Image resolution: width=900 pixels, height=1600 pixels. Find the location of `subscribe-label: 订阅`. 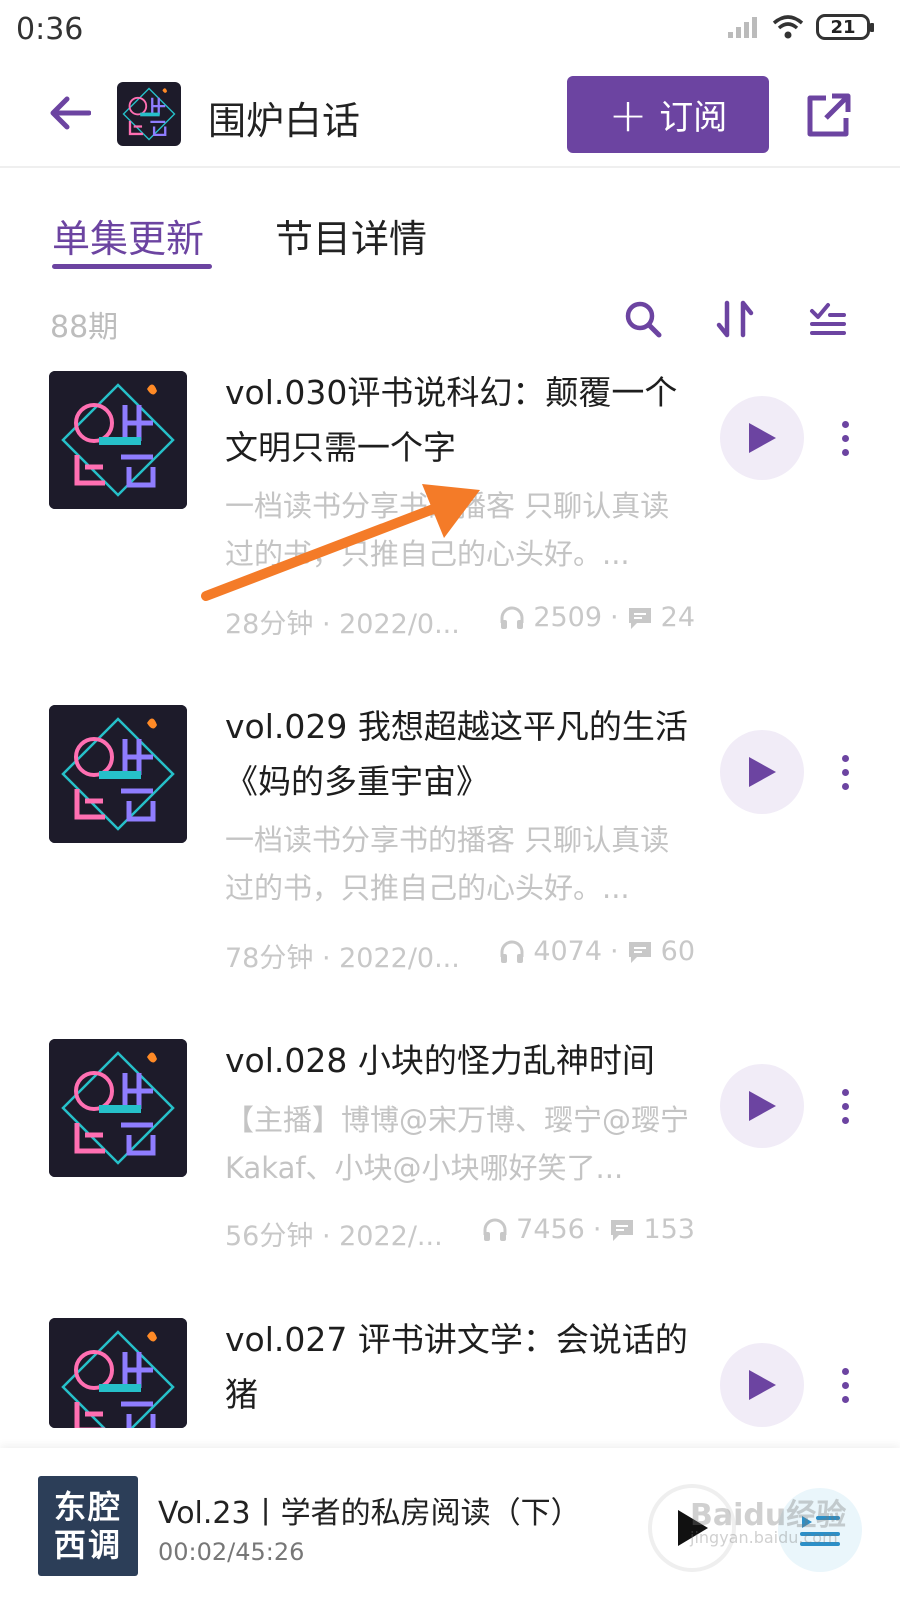

subscribe-label: 订阅 is located at coordinates (693, 118).